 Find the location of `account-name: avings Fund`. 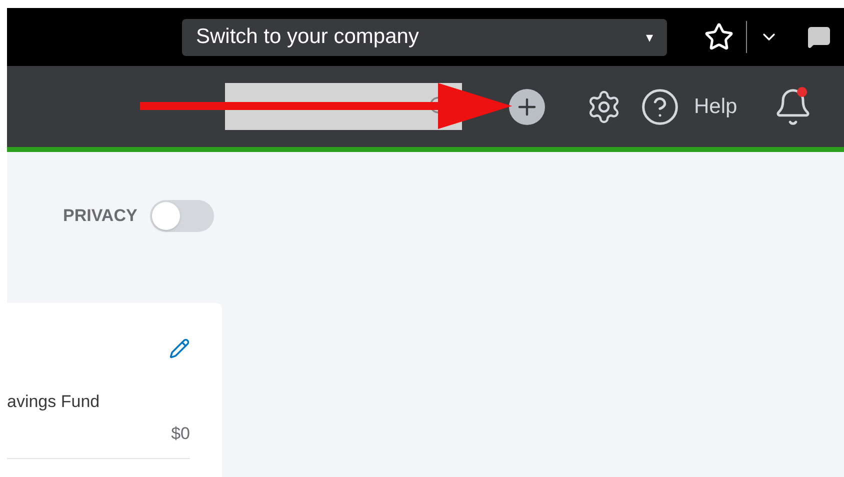

account-name: avings Fund is located at coordinates (54, 402).